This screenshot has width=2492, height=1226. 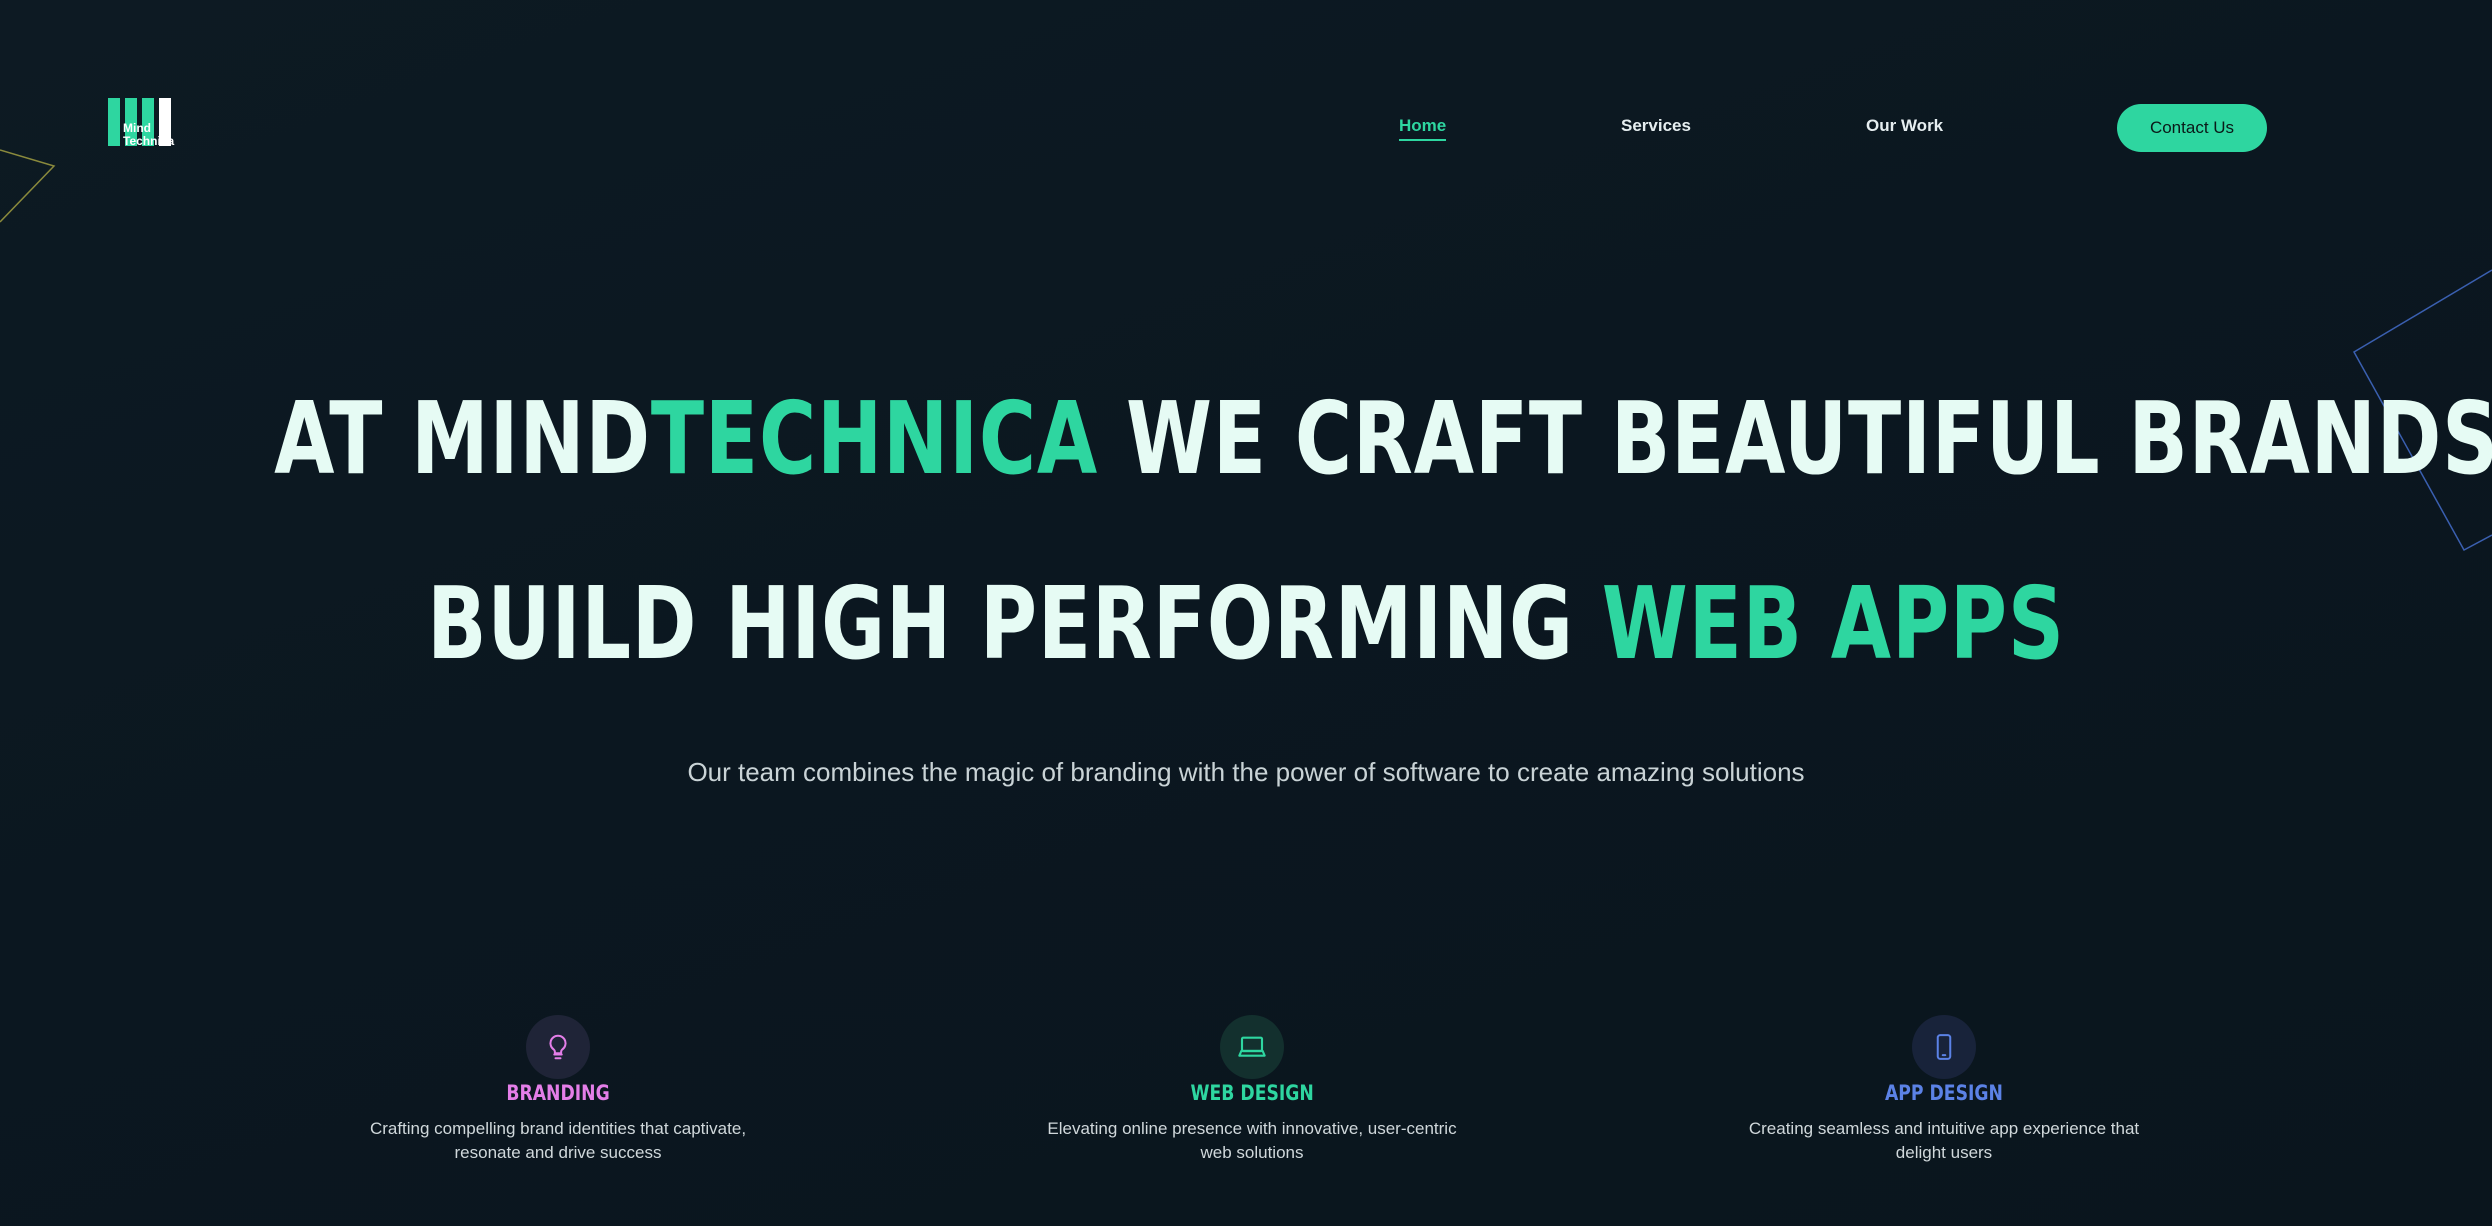 What do you see at coordinates (1944, 1047) in the screenshot?
I see `smartphone-icon` at bounding box center [1944, 1047].